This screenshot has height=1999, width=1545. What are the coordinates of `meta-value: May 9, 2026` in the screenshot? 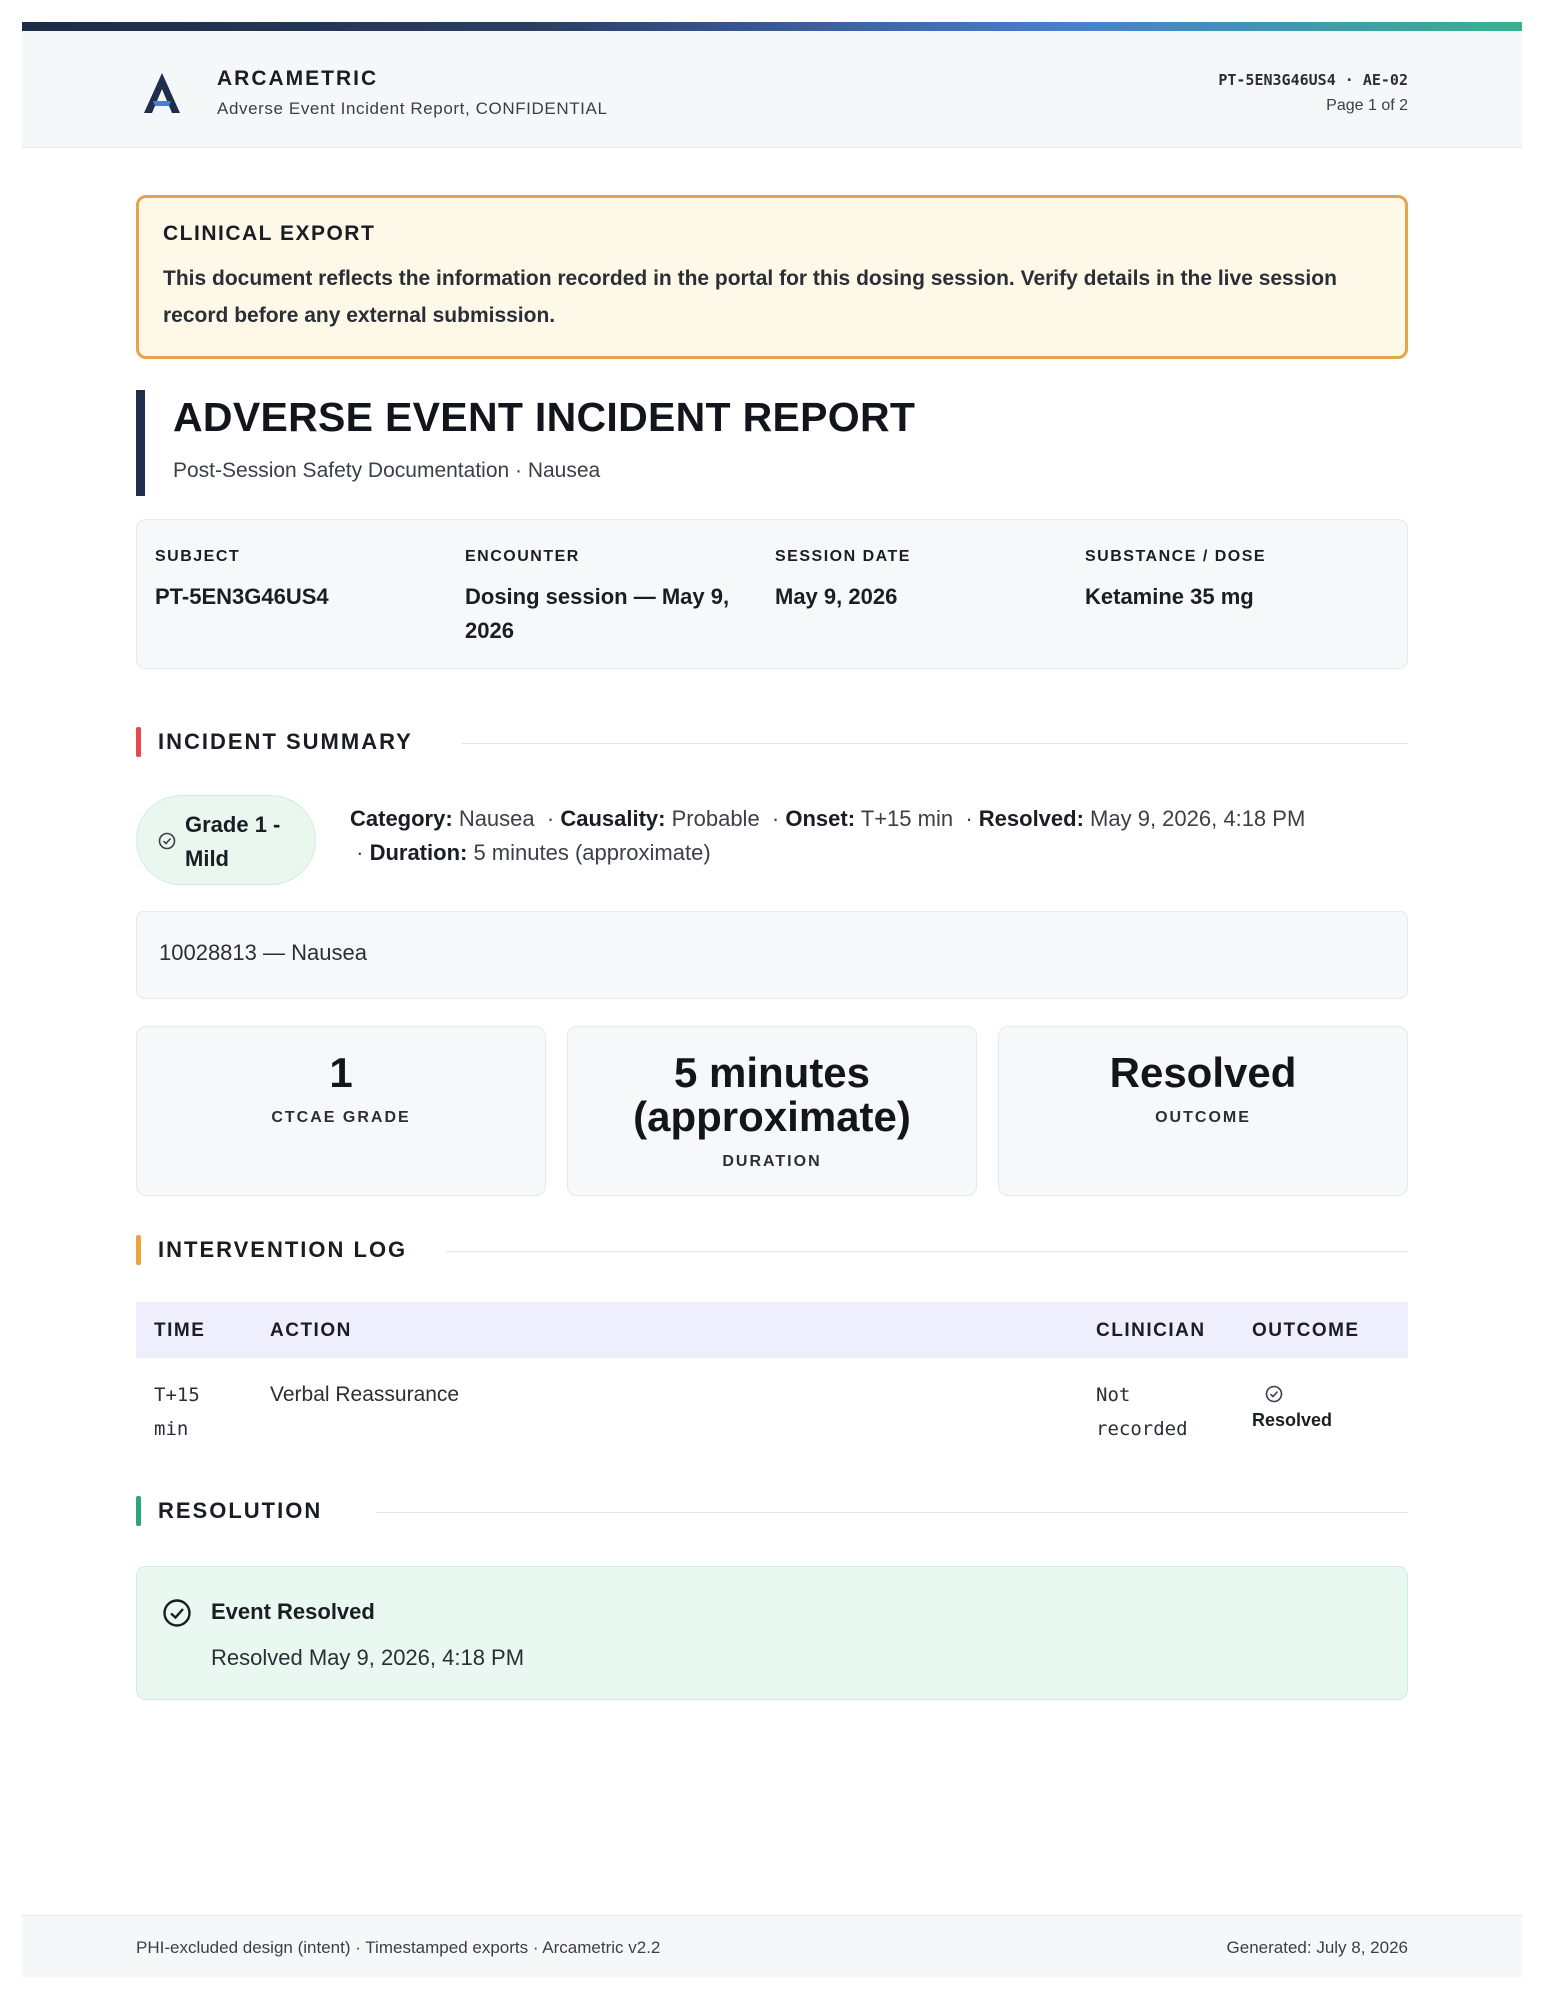 It's located at (836, 596).